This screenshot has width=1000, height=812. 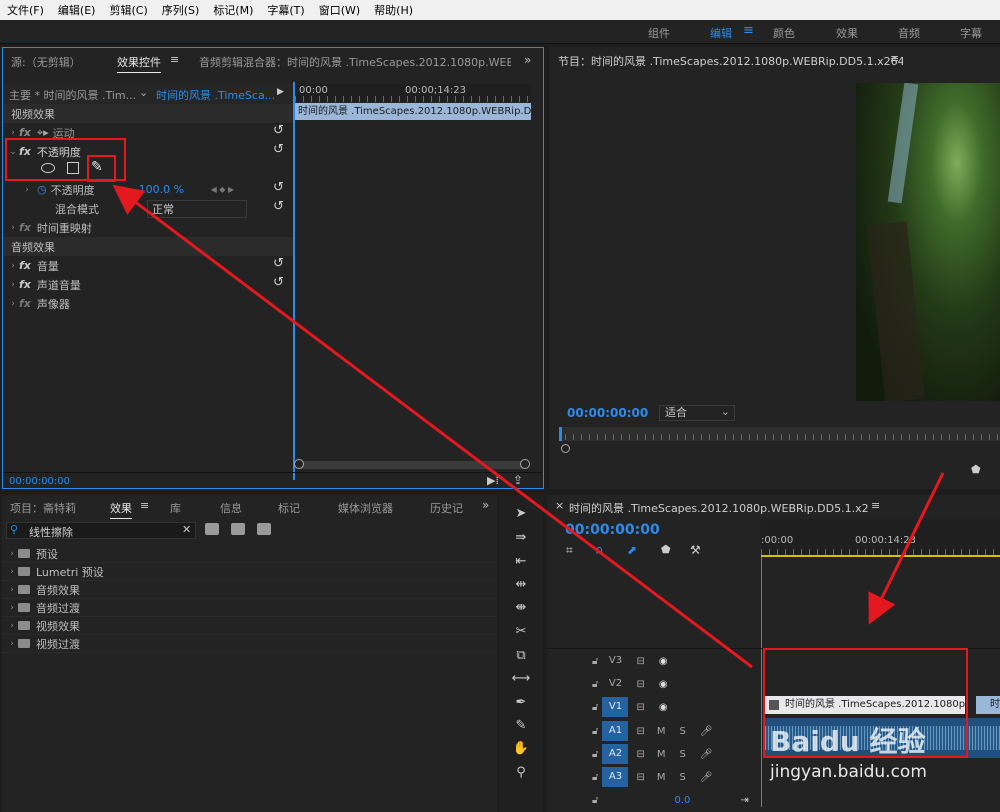 I want to click on watermark-brand: Baidu 经验, so click(x=848, y=741).